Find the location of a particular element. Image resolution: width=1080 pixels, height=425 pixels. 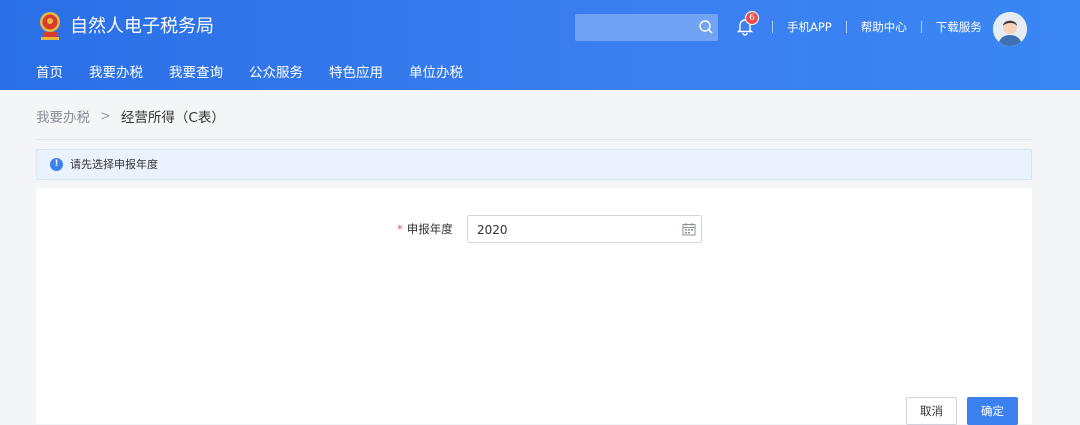

breadcrumb-current: 经营所得（C表） is located at coordinates (172, 118).